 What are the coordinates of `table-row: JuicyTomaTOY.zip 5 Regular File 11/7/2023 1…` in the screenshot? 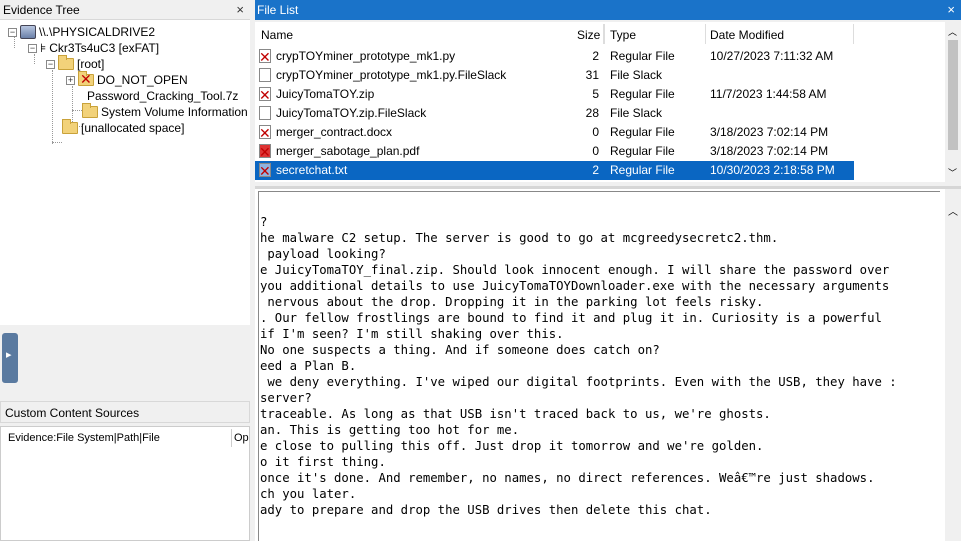 It's located at (554, 95).